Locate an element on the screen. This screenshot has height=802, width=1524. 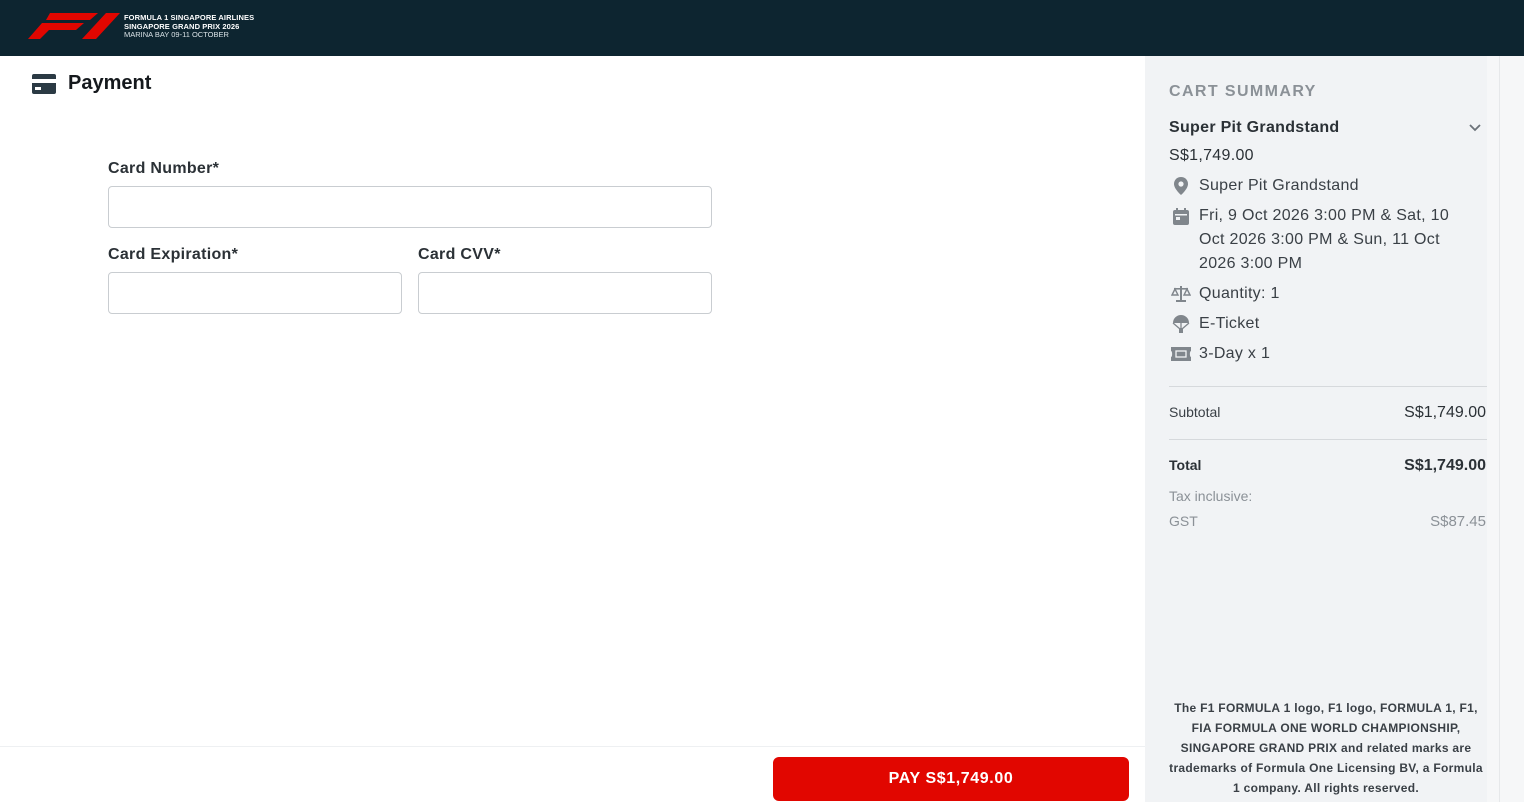
card-cvv-label: Card CVV* is located at coordinates (459, 254).